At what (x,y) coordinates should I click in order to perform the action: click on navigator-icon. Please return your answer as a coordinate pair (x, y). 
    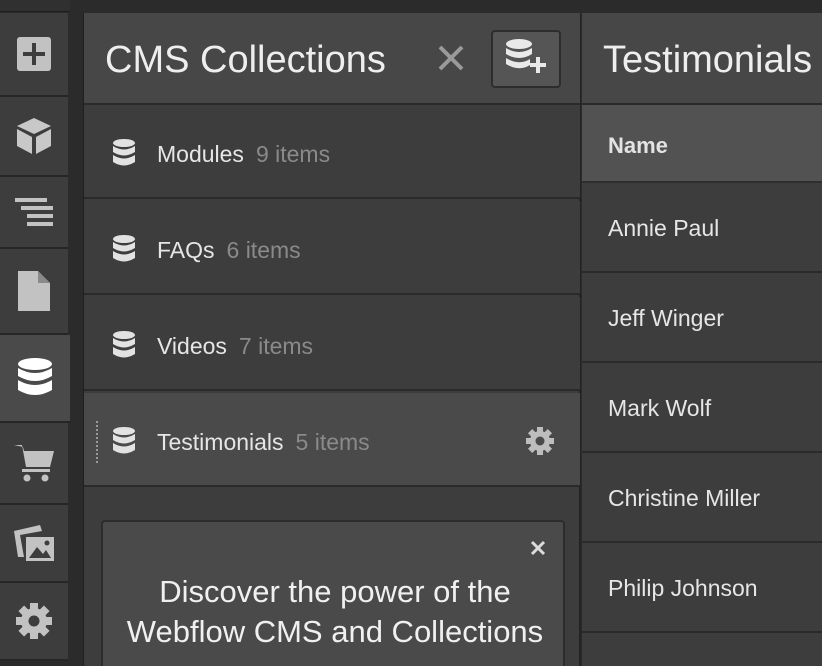
    Looking at the image, I should click on (34, 212).